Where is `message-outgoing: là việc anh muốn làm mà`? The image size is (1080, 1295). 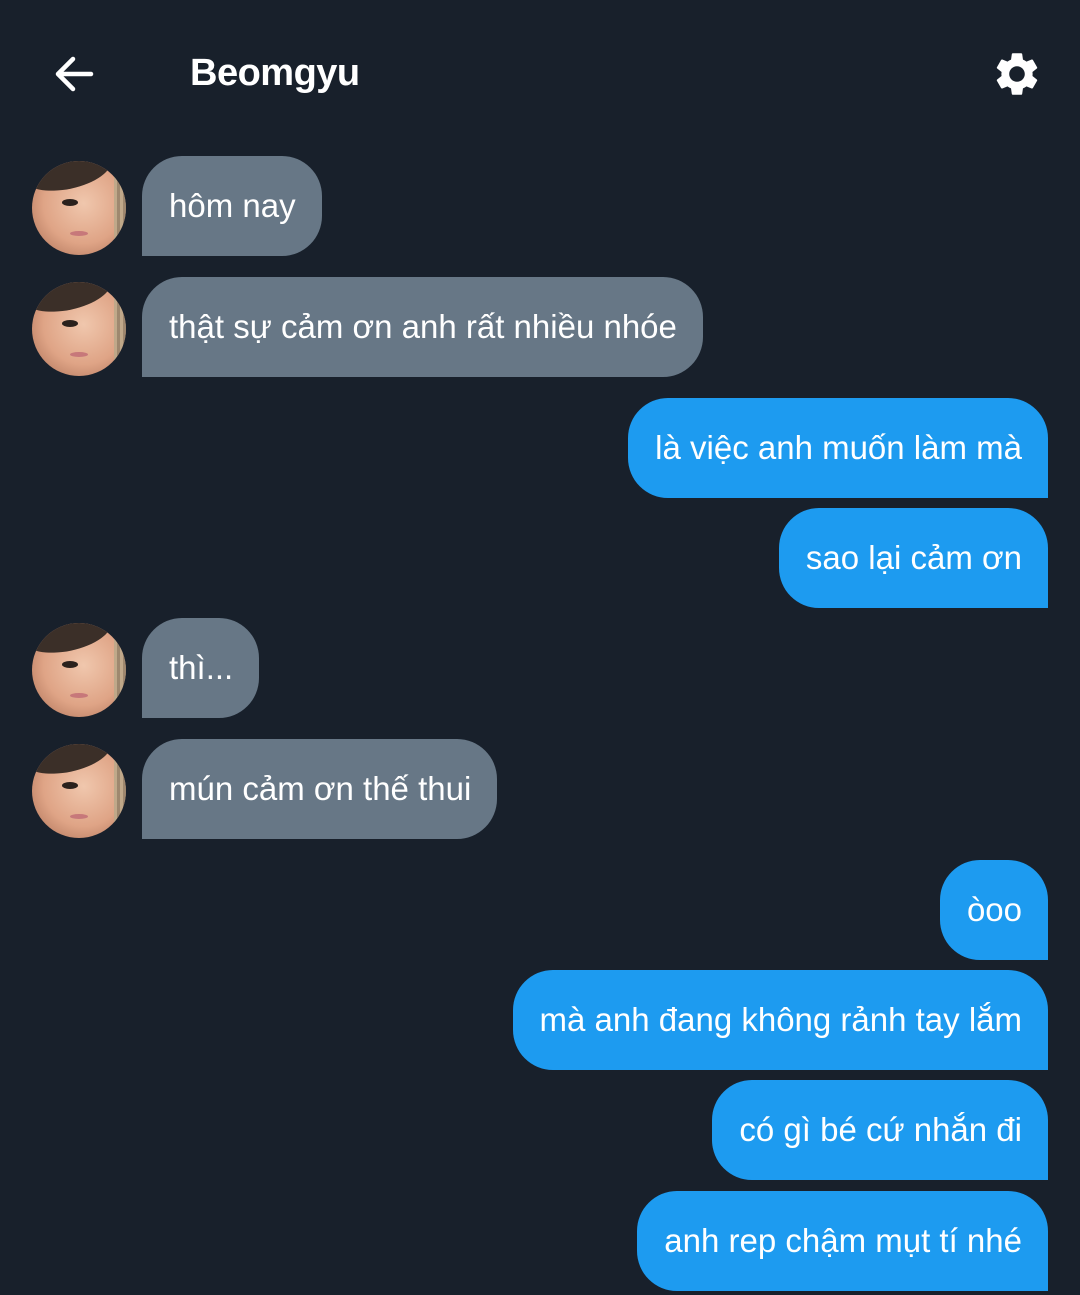
message-outgoing: là việc anh muốn làm mà is located at coordinates (838, 448).